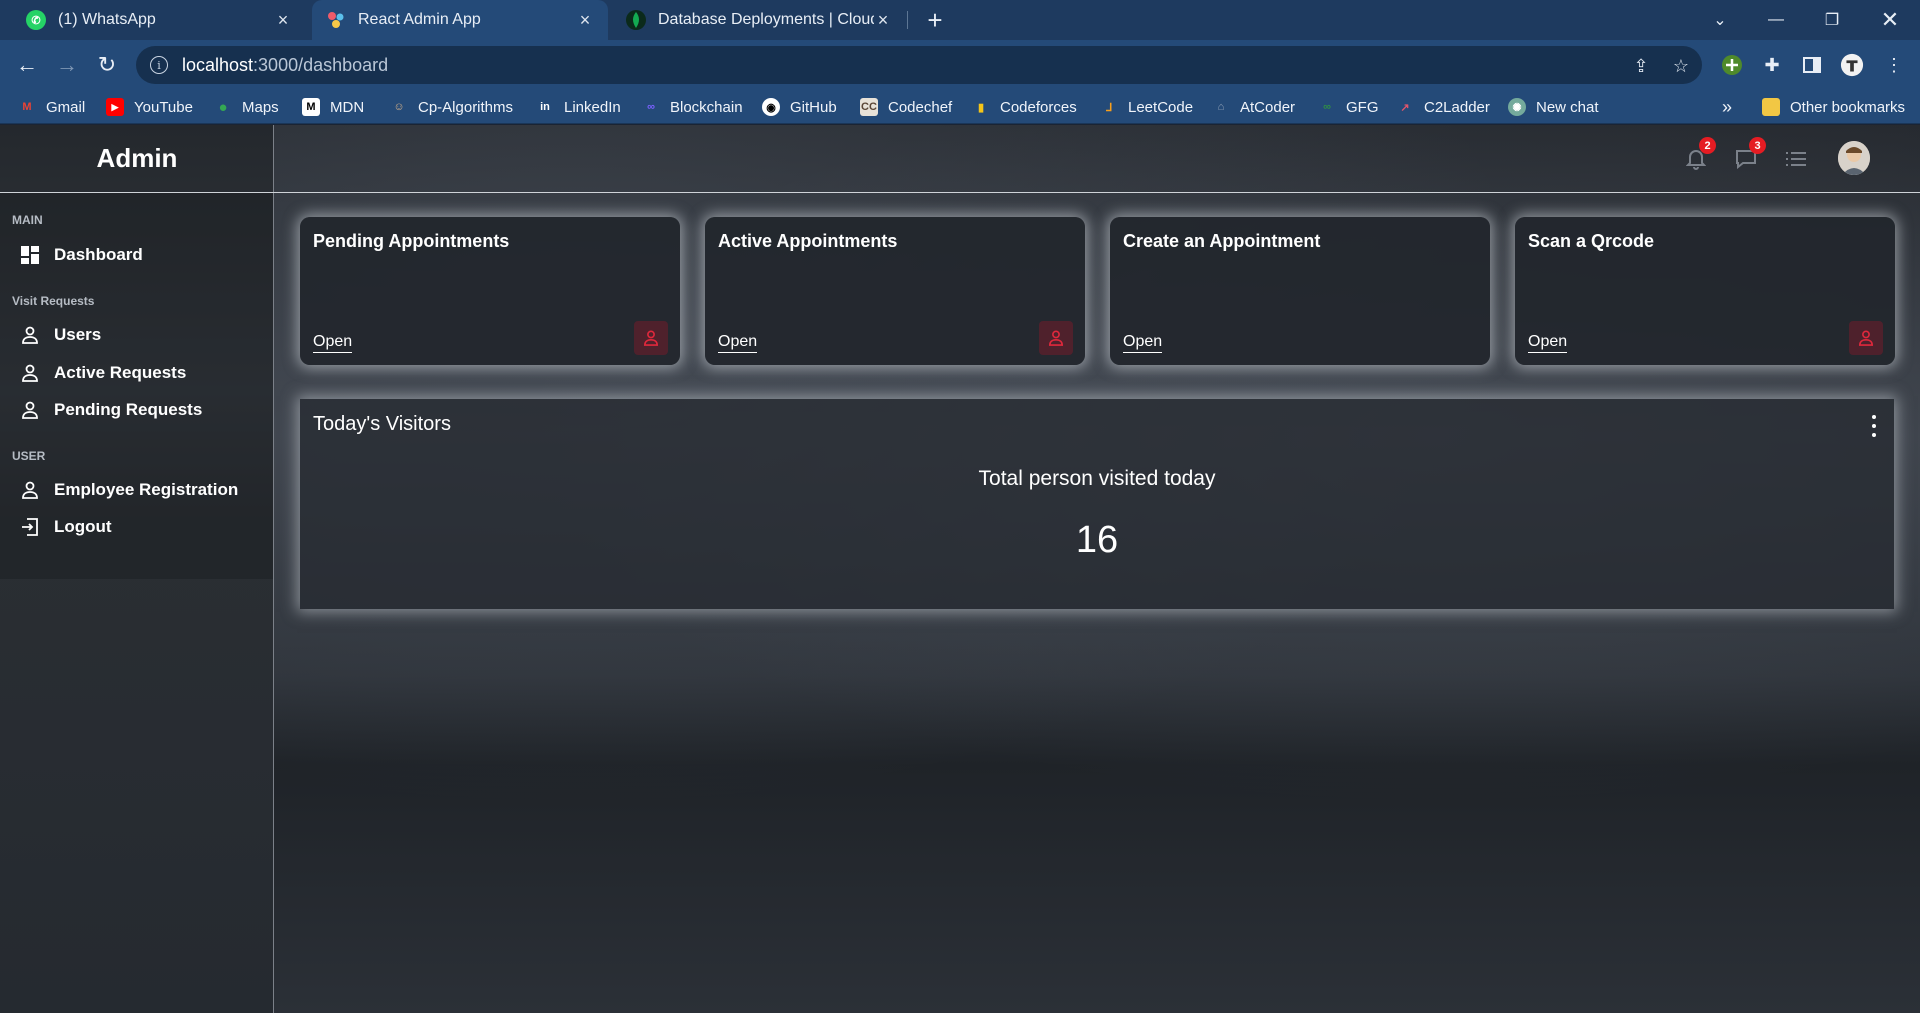  I want to click on messages-button: 3, so click(1749, 155).